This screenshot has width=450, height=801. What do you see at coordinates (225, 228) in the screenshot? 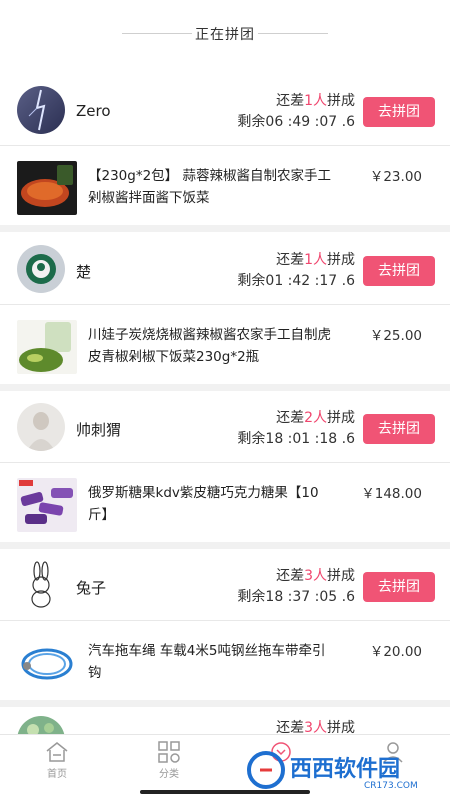
I see `section-separator` at bounding box center [225, 228].